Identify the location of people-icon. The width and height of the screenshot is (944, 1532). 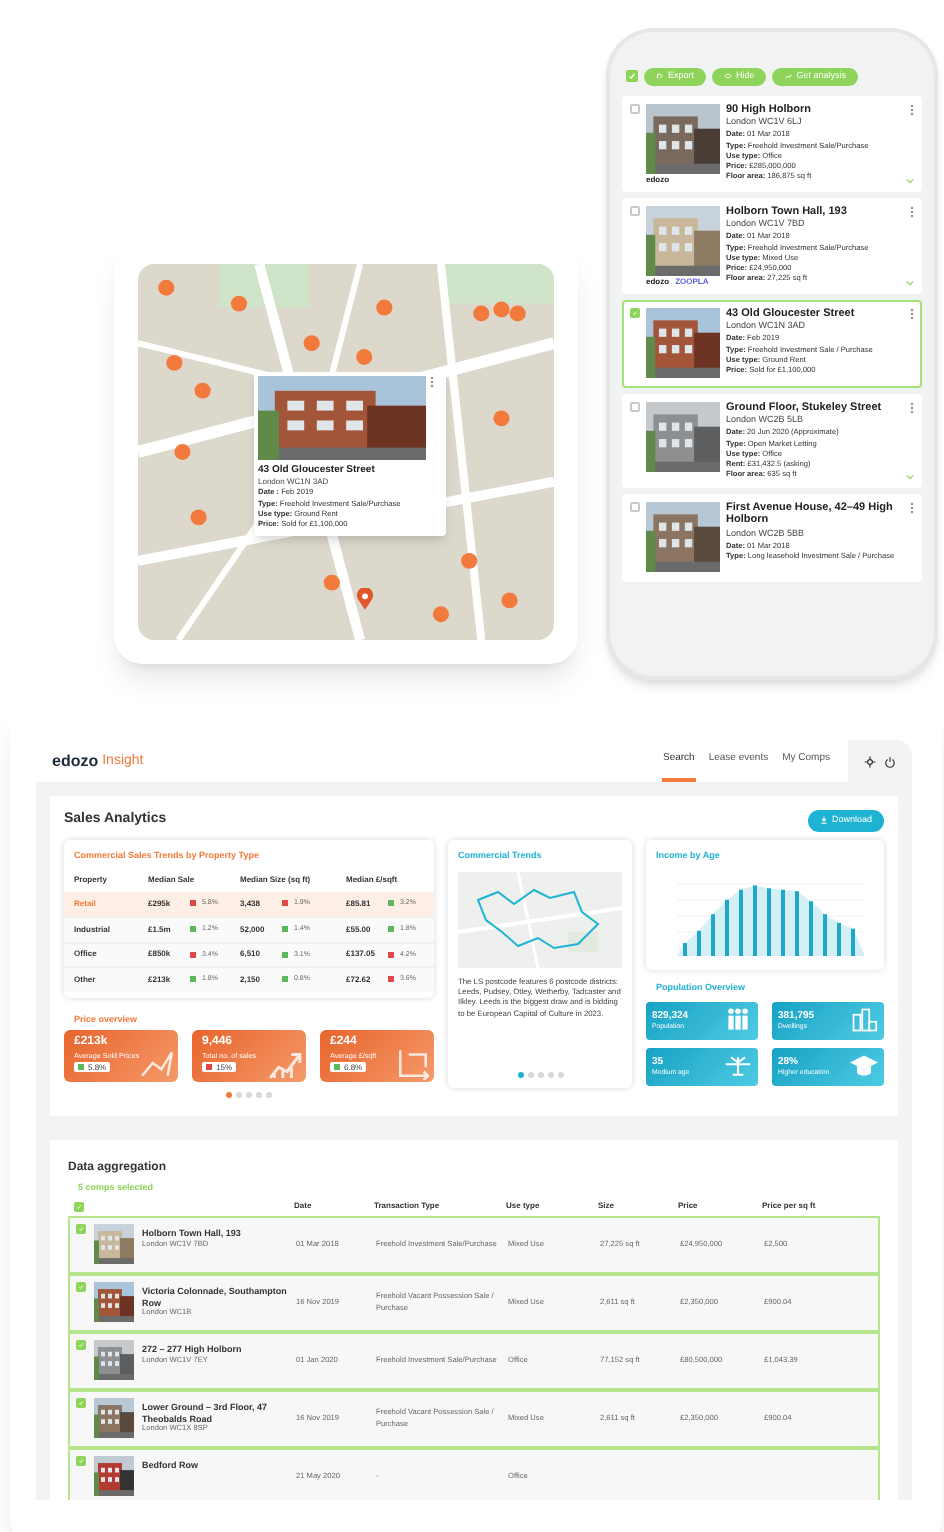
(738, 1020).